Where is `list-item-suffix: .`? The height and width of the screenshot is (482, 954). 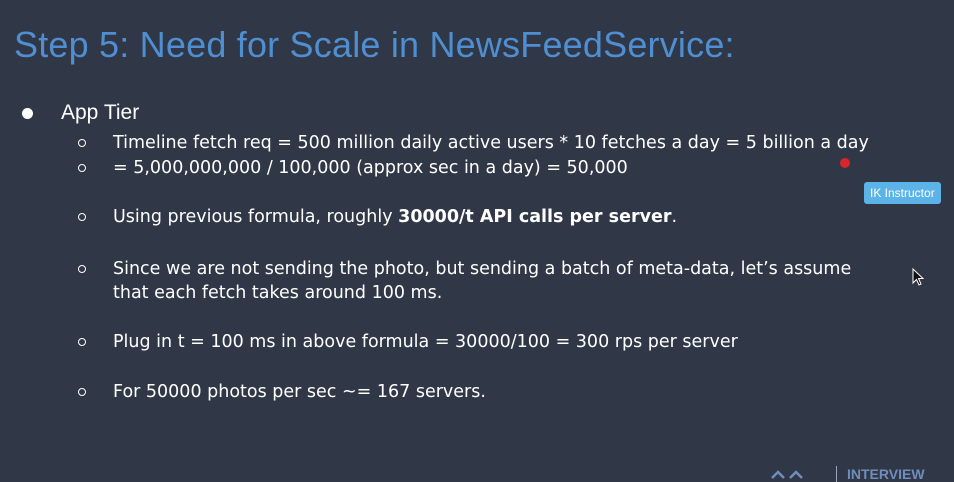 list-item-suffix: . is located at coordinates (674, 217).